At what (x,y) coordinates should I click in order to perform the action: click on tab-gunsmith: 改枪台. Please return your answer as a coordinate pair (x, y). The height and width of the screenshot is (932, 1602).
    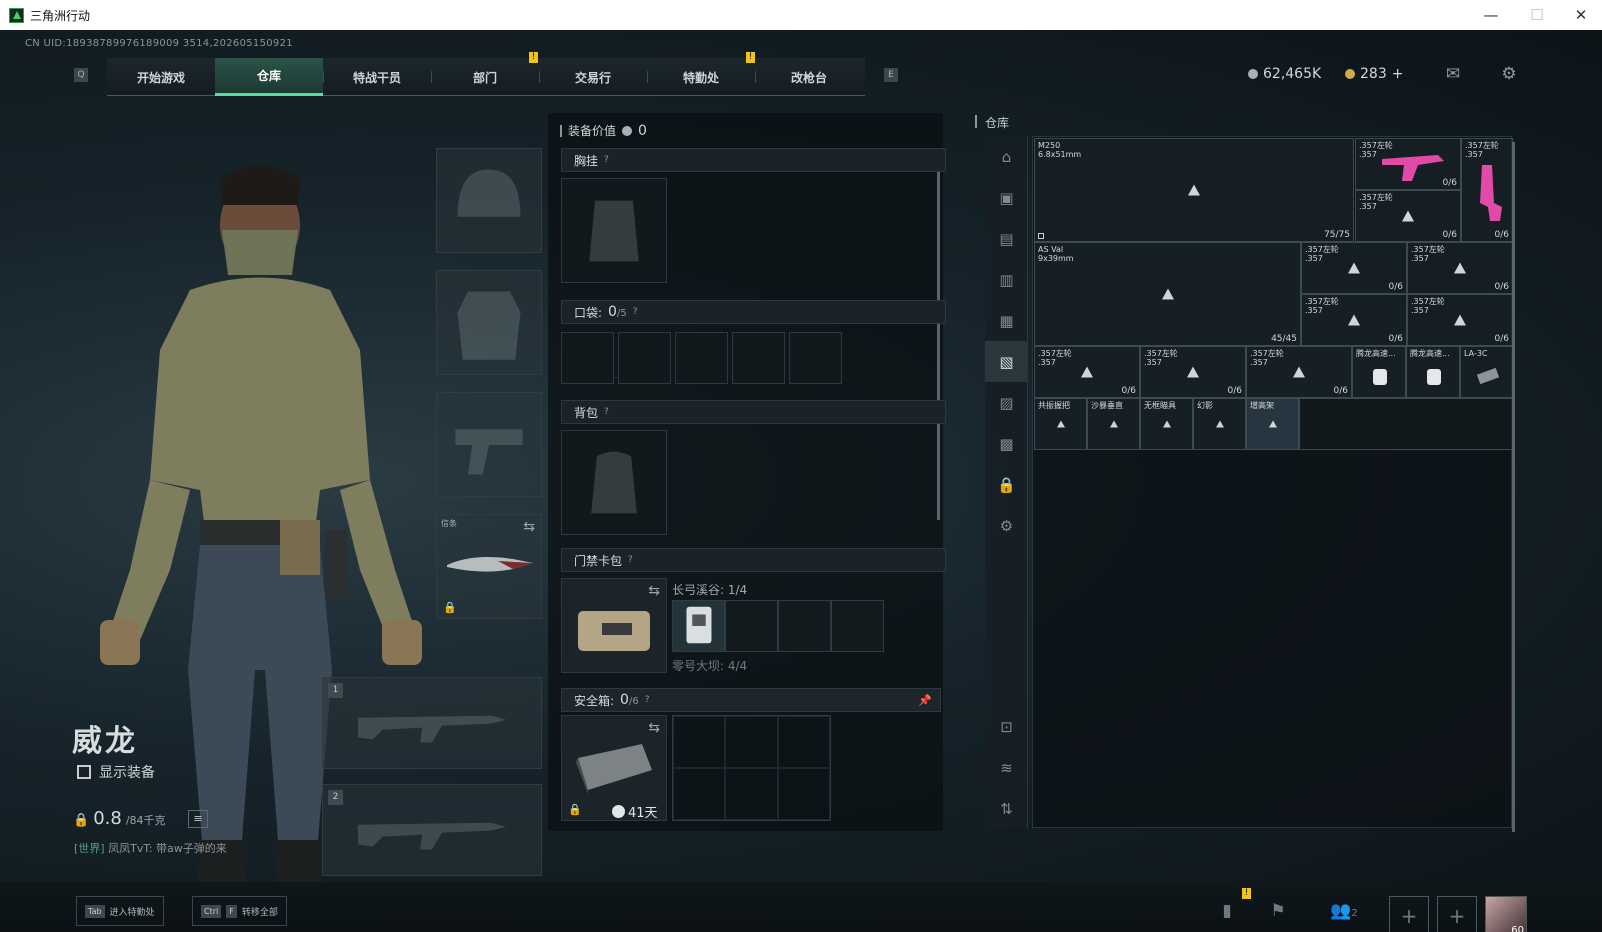
    Looking at the image, I should click on (809, 77).